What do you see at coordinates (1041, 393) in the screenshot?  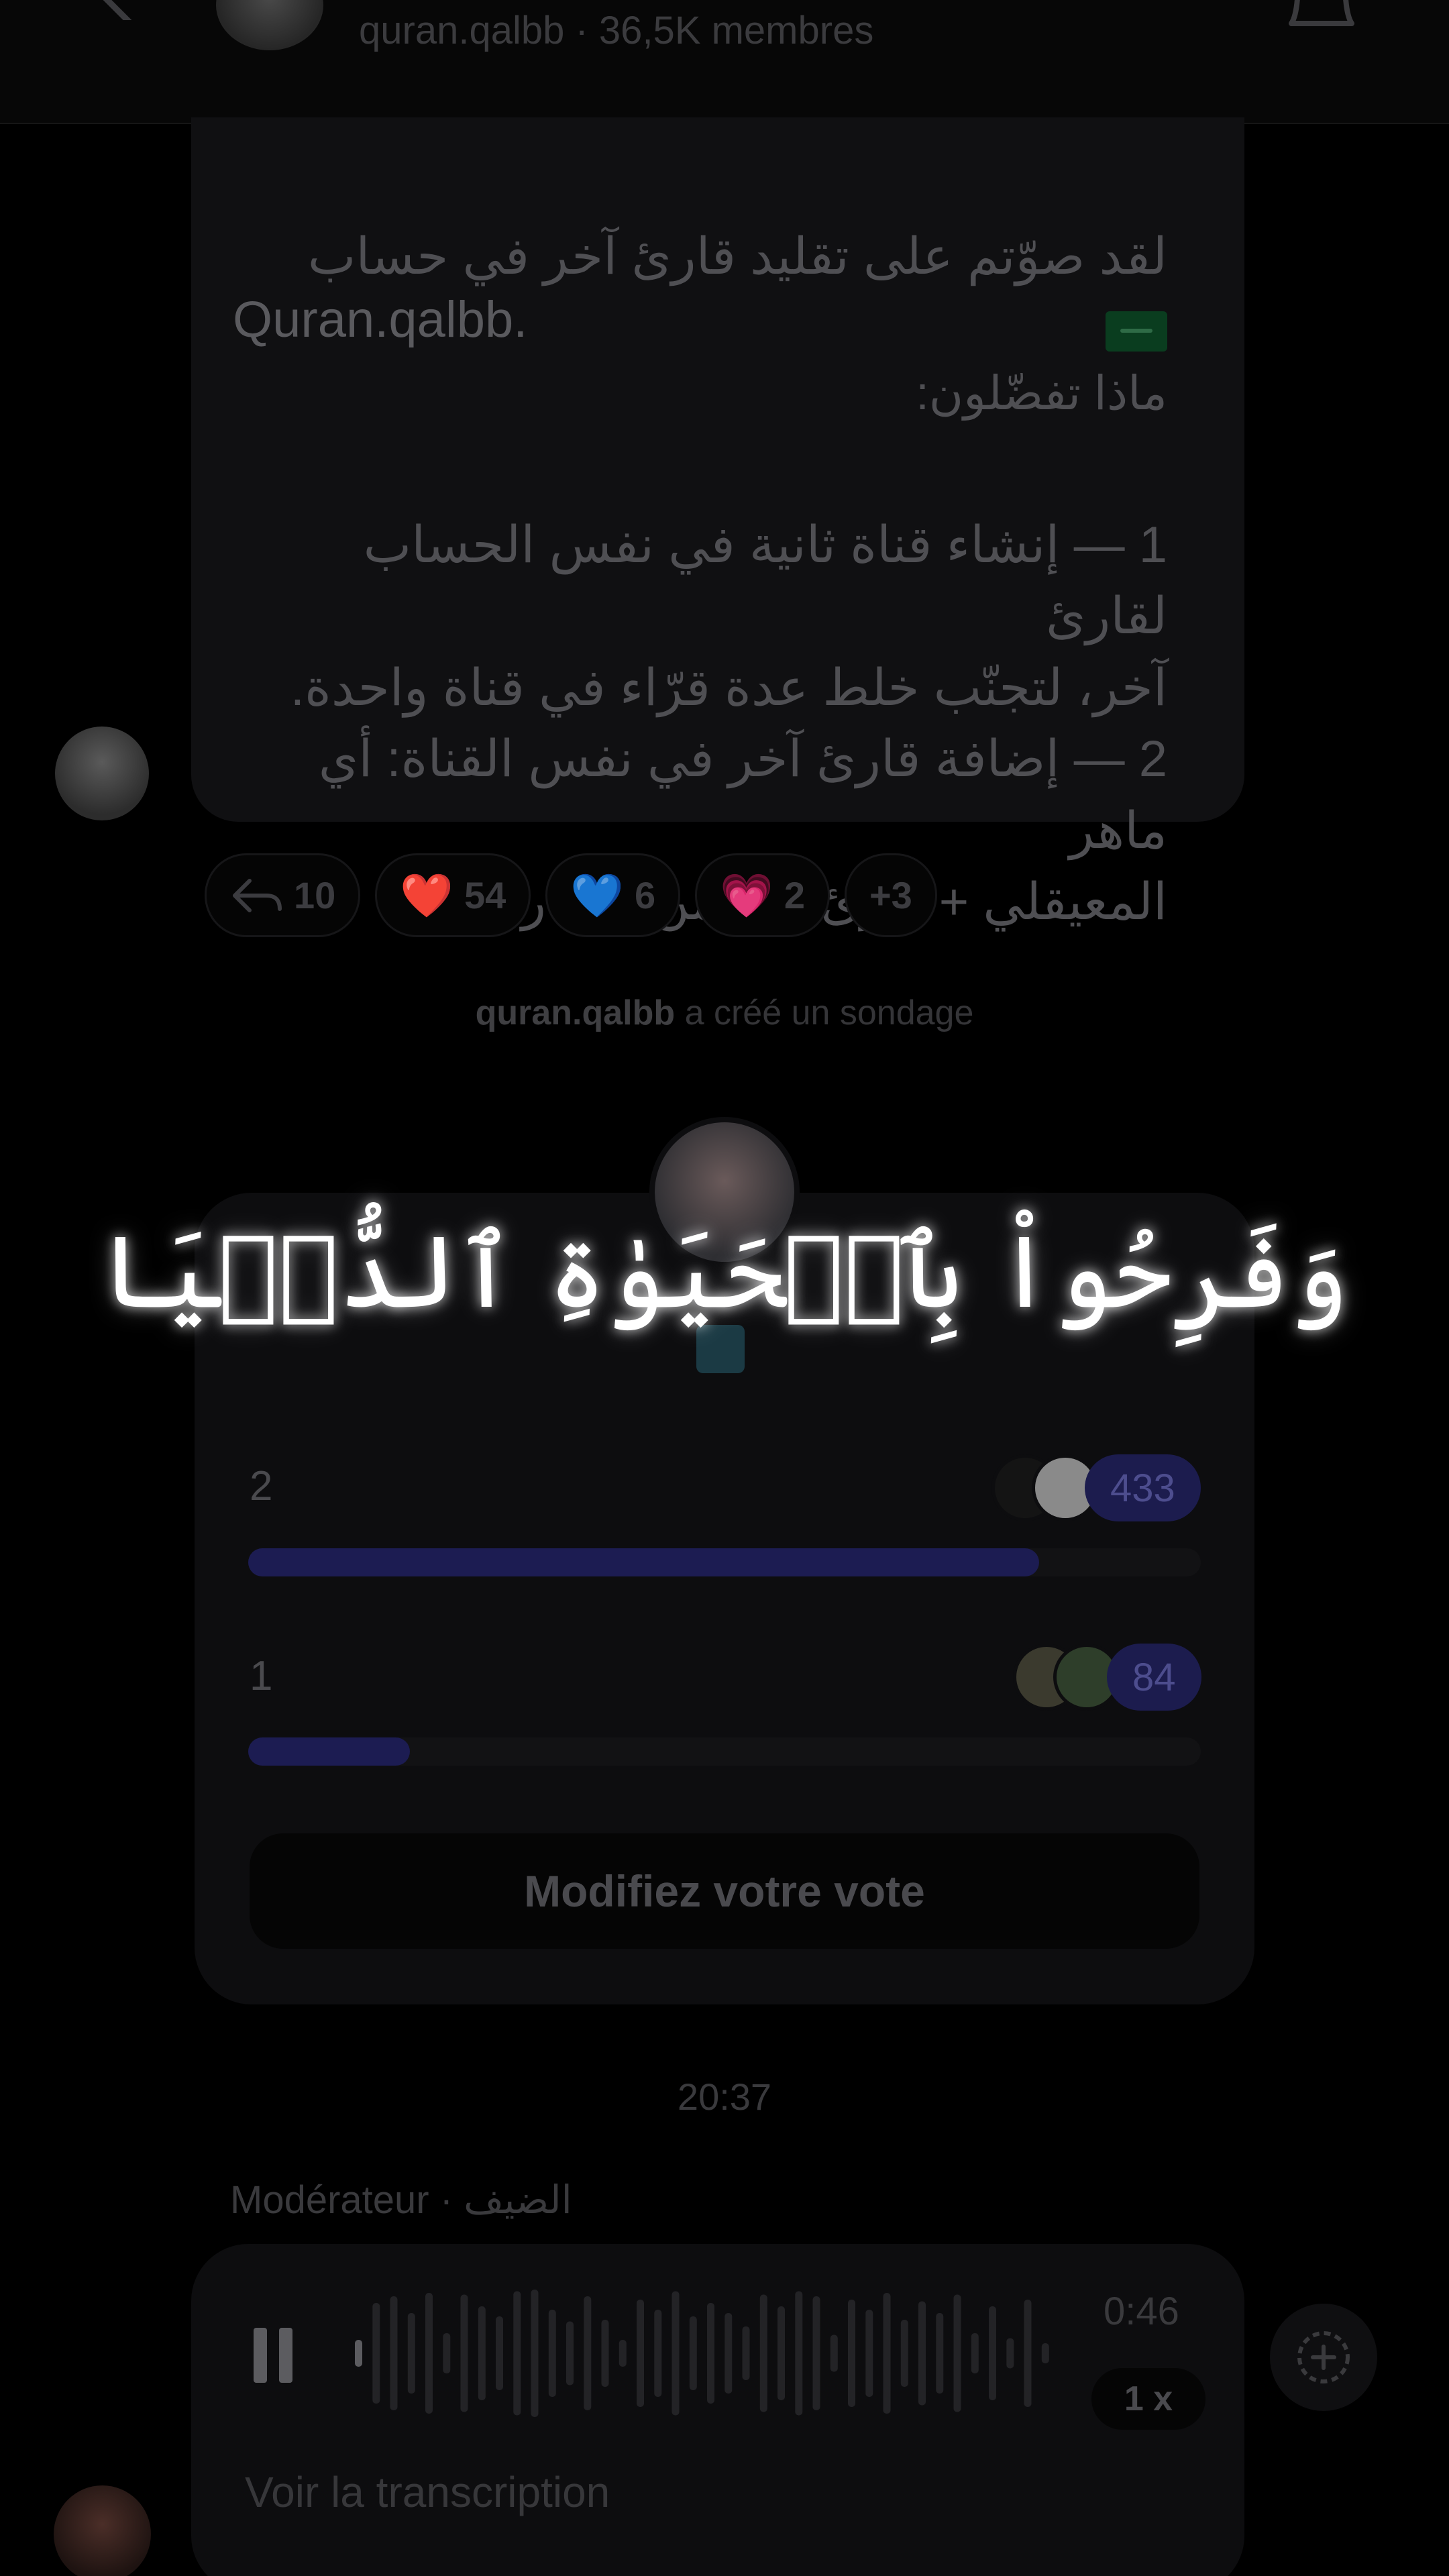 I see `message-line3: ماذا تفضّلون:` at bounding box center [1041, 393].